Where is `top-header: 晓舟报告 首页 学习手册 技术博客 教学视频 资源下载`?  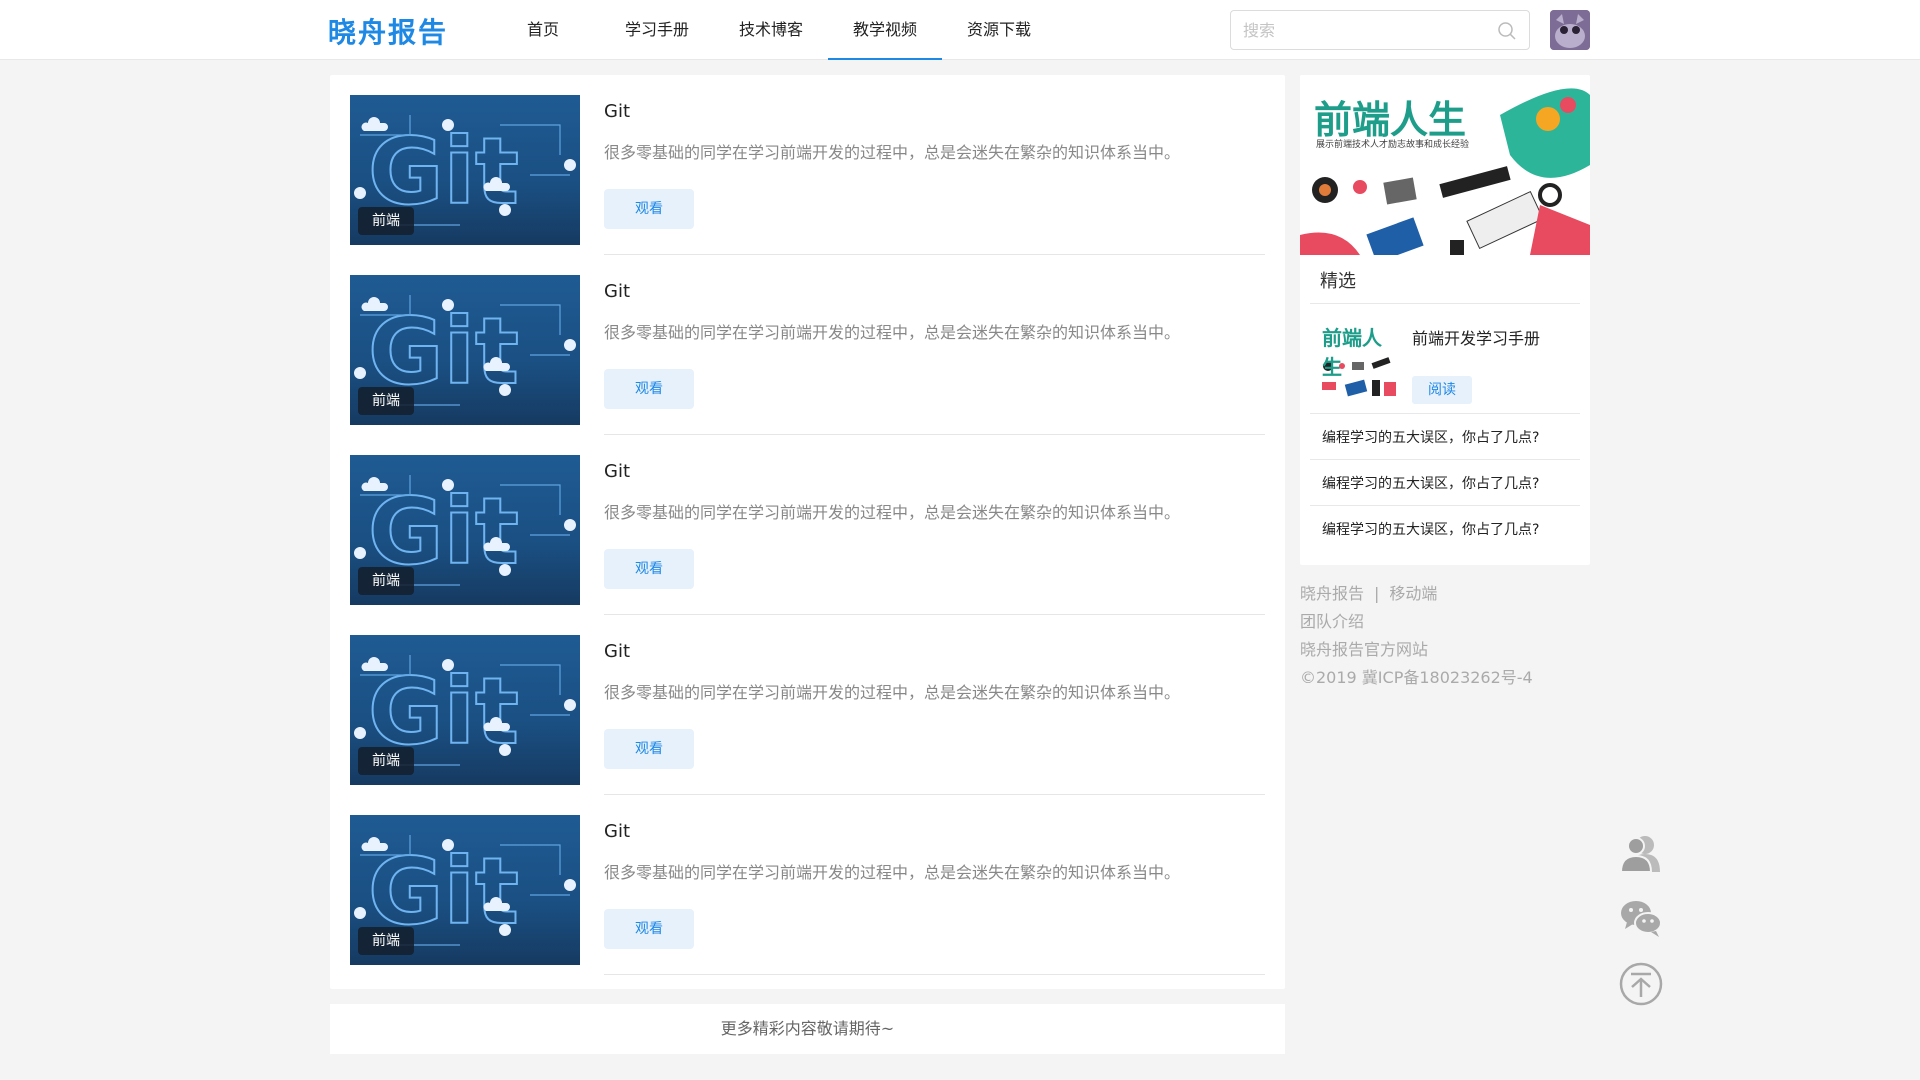 top-header: 晓舟报告 首页 学习手册 技术博客 教学视频 资源下载 is located at coordinates (960, 30).